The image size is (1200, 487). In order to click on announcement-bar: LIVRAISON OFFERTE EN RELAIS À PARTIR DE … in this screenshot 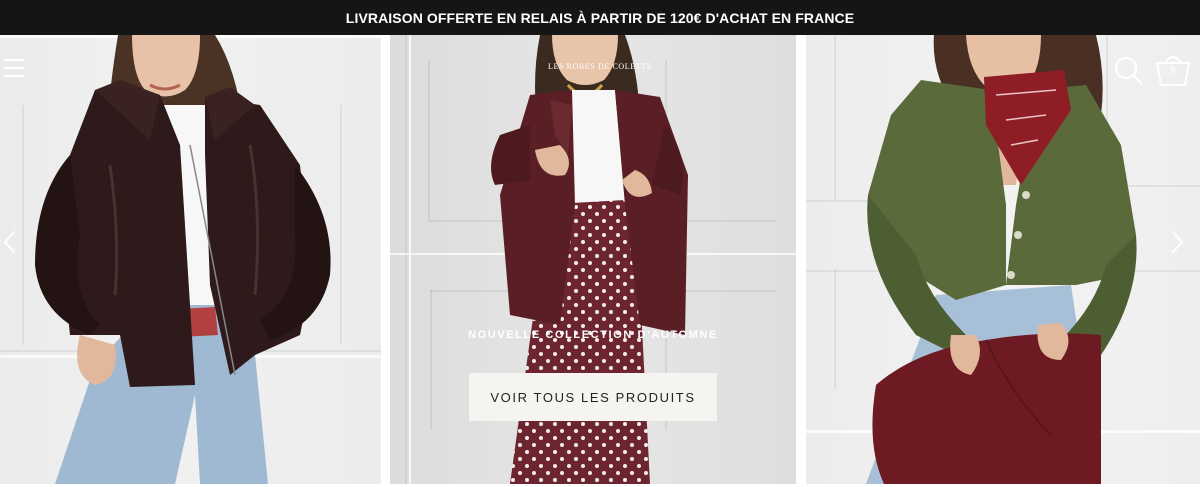, I will do `click(600, 17)`.